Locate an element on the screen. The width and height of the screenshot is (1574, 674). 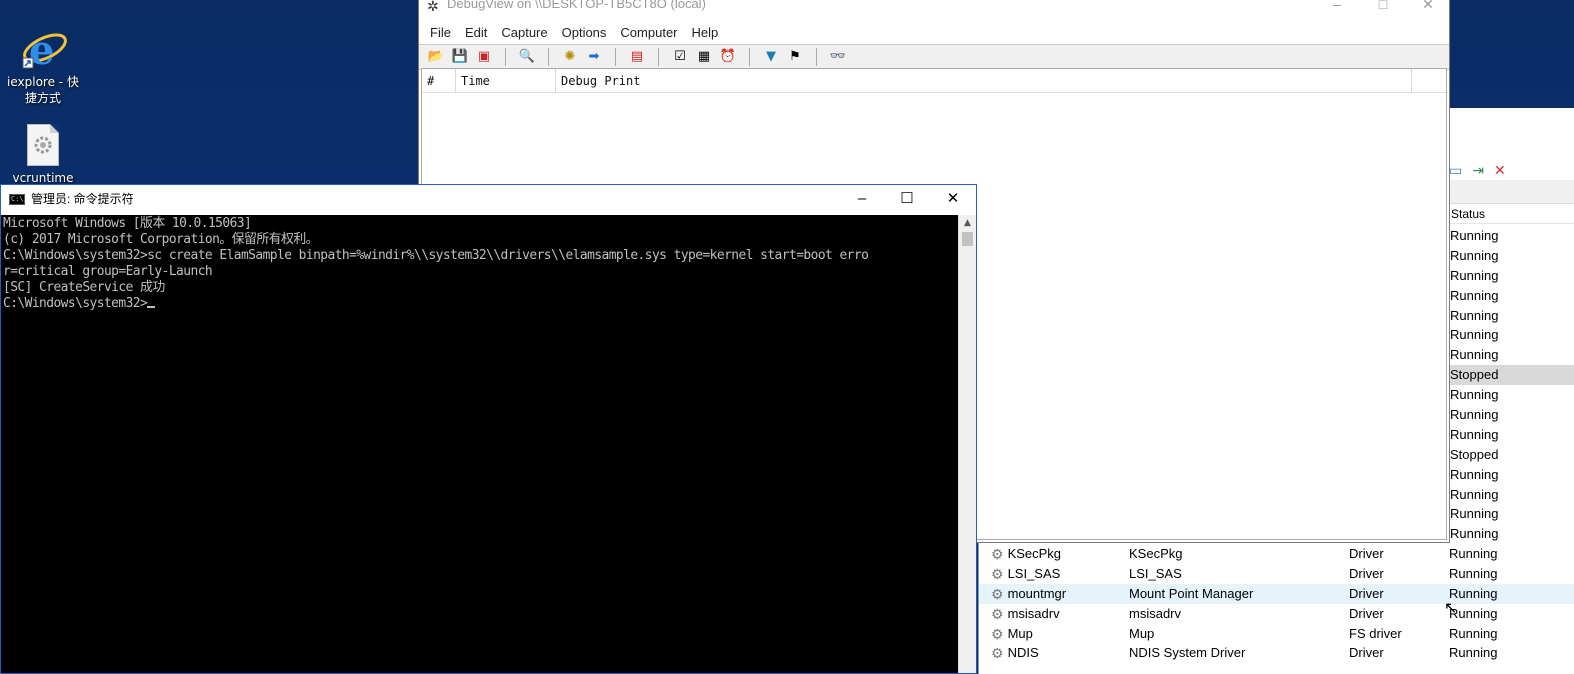
window-title: 管理员: 命令提示符 is located at coordinates (82, 199).